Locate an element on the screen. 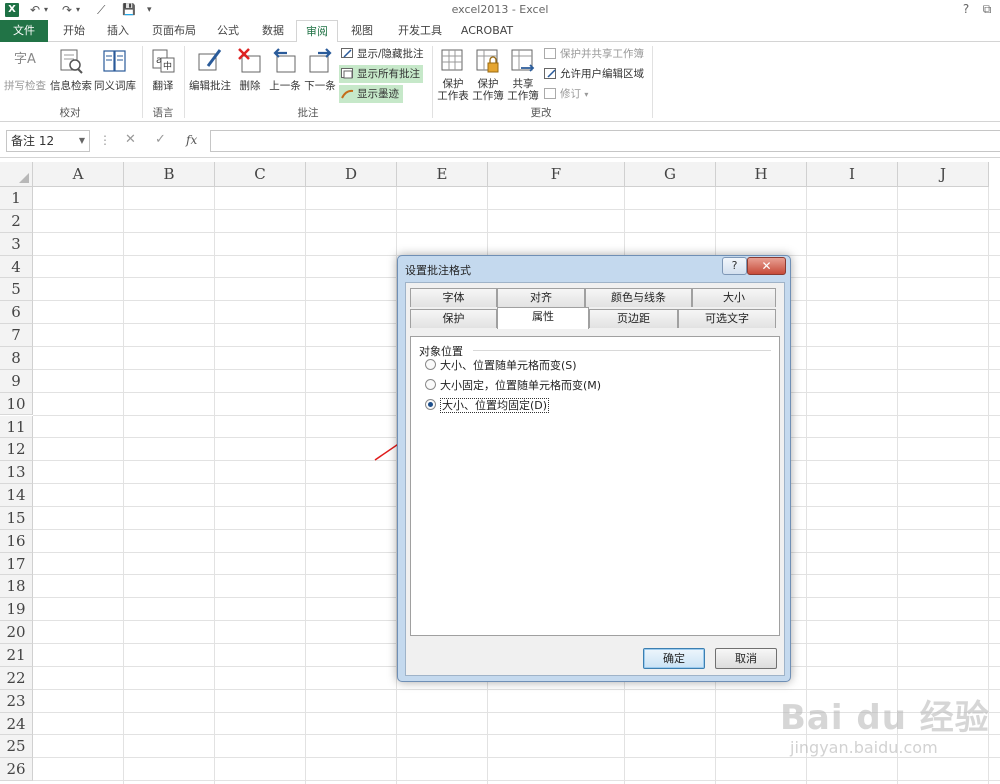 This screenshot has height=784, width=1000. row-header-25: 25 is located at coordinates (16, 747).